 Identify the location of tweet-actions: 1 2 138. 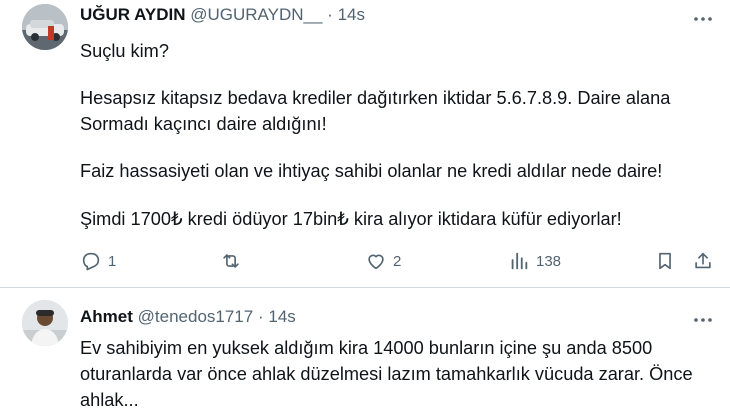
(400, 262).